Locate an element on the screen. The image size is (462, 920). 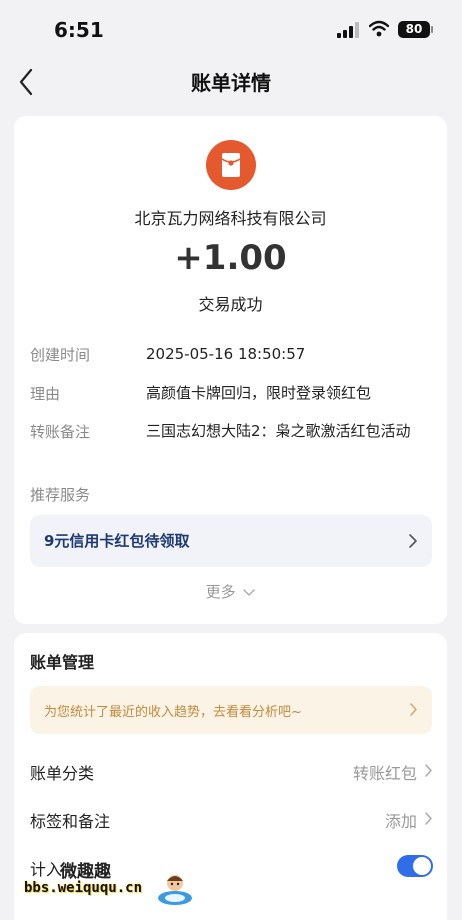
chevron-down-icon is located at coordinates (249, 592).